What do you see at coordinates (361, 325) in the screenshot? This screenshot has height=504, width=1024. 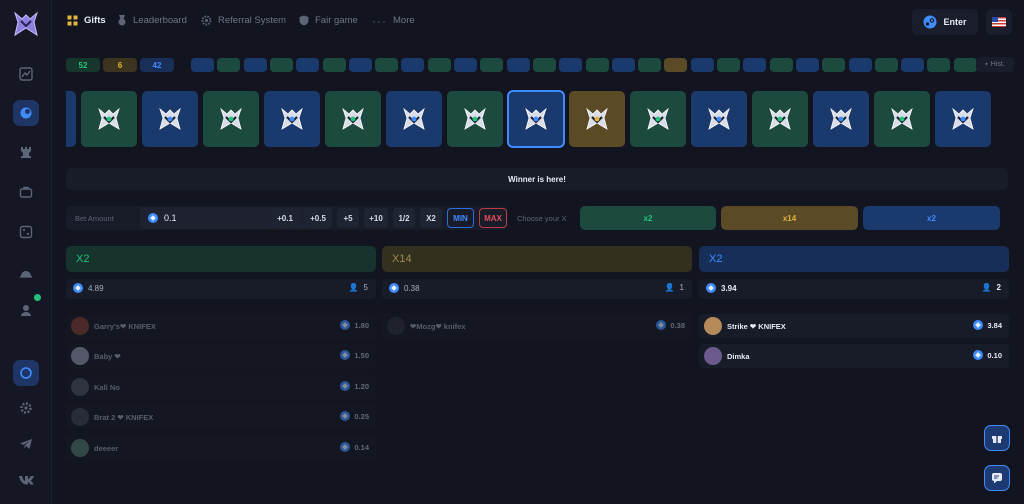 I see `player-amount: 1.80` at bounding box center [361, 325].